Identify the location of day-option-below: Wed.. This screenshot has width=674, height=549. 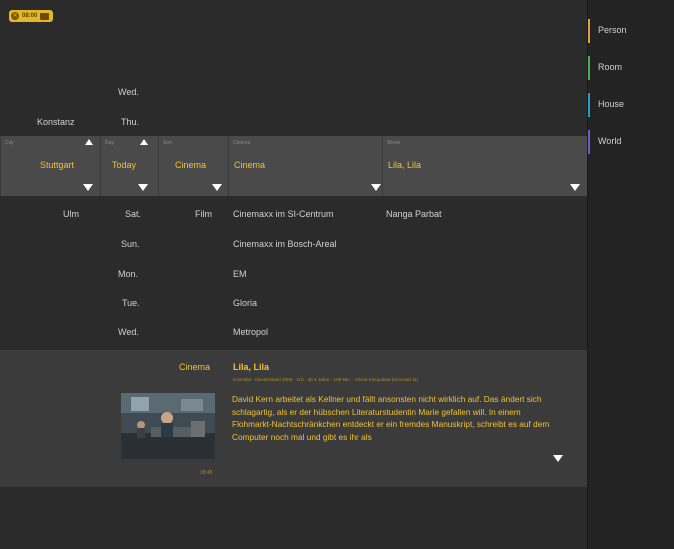
(128, 332).